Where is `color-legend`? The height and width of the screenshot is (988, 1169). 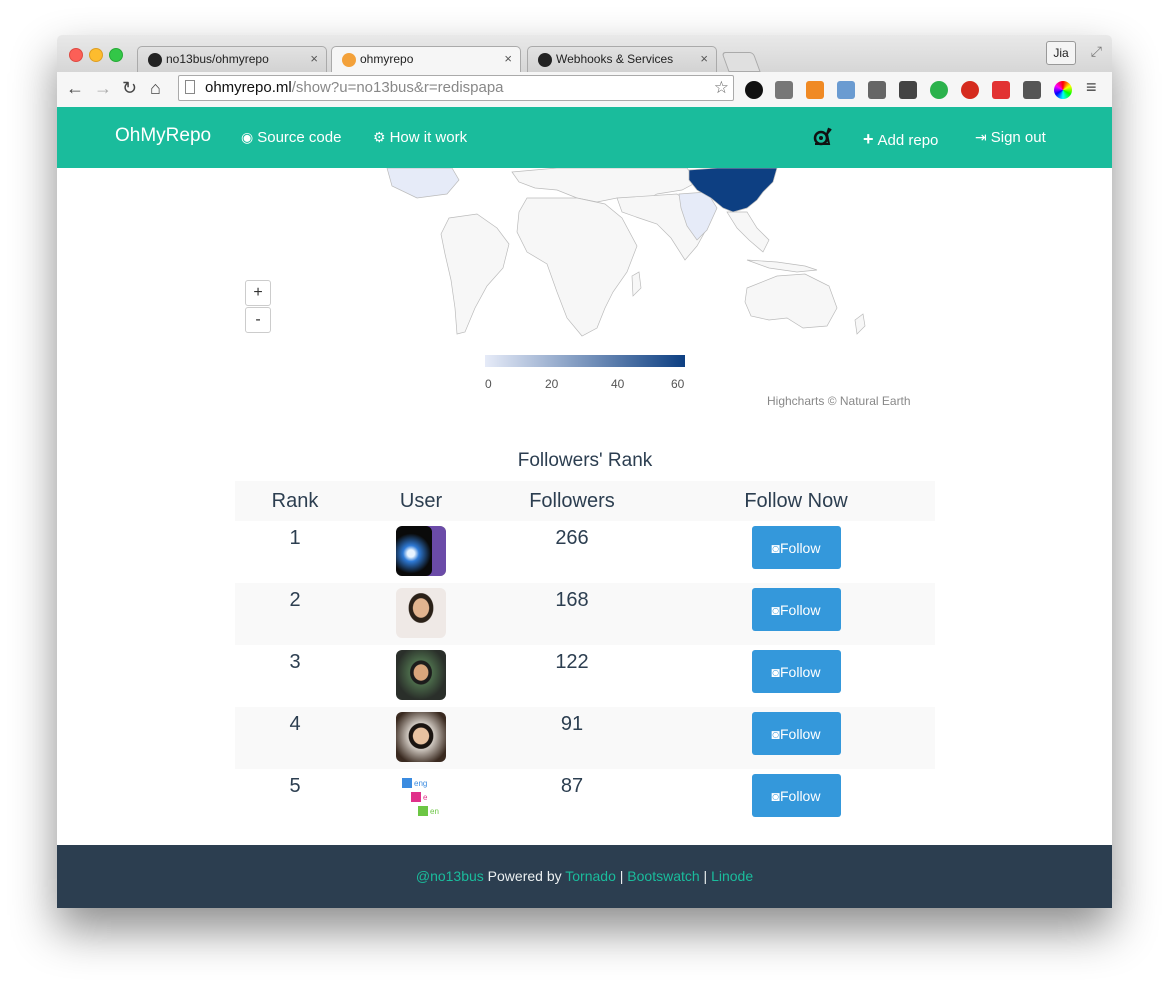 color-legend is located at coordinates (585, 361).